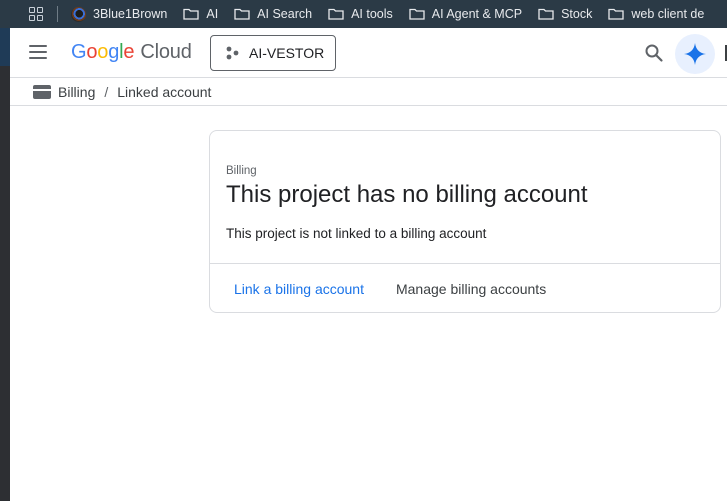 The image size is (727, 501). Describe the element at coordinates (78, 14) in the screenshot. I see `site-favicon-icon` at that location.